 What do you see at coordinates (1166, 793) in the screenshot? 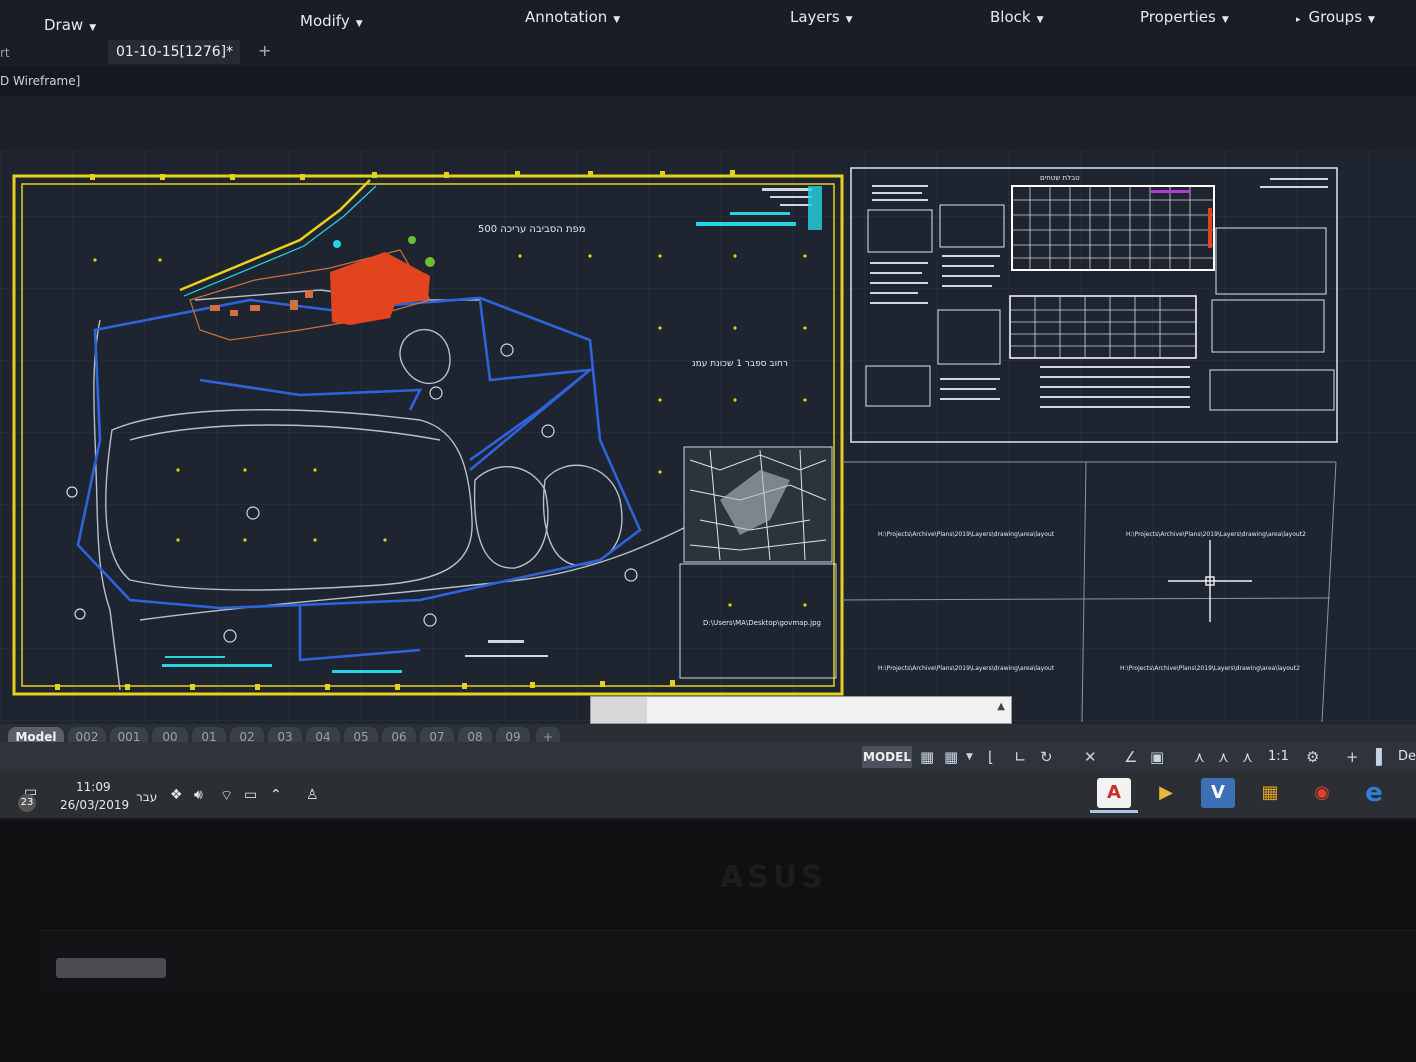
I see `media-app-icon: ▶` at bounding box center [1166, 793].